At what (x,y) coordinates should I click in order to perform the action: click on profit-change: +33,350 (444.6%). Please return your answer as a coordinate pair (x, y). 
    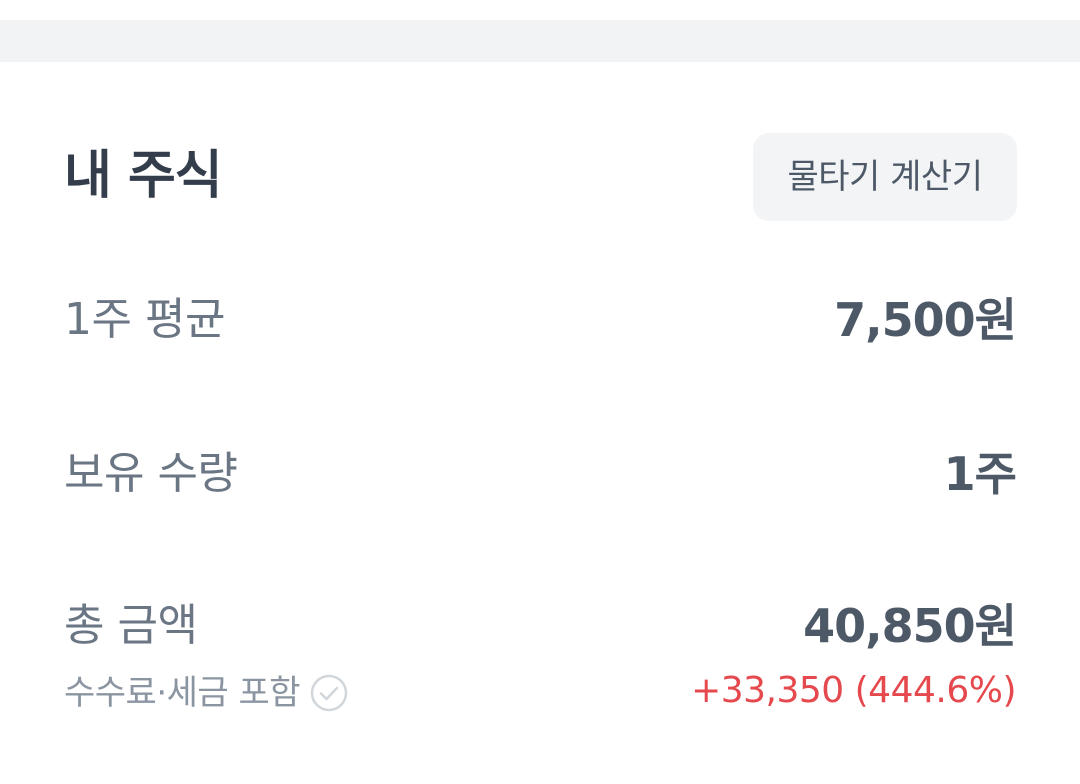
    Looking at the image, I should click on (853, 690).